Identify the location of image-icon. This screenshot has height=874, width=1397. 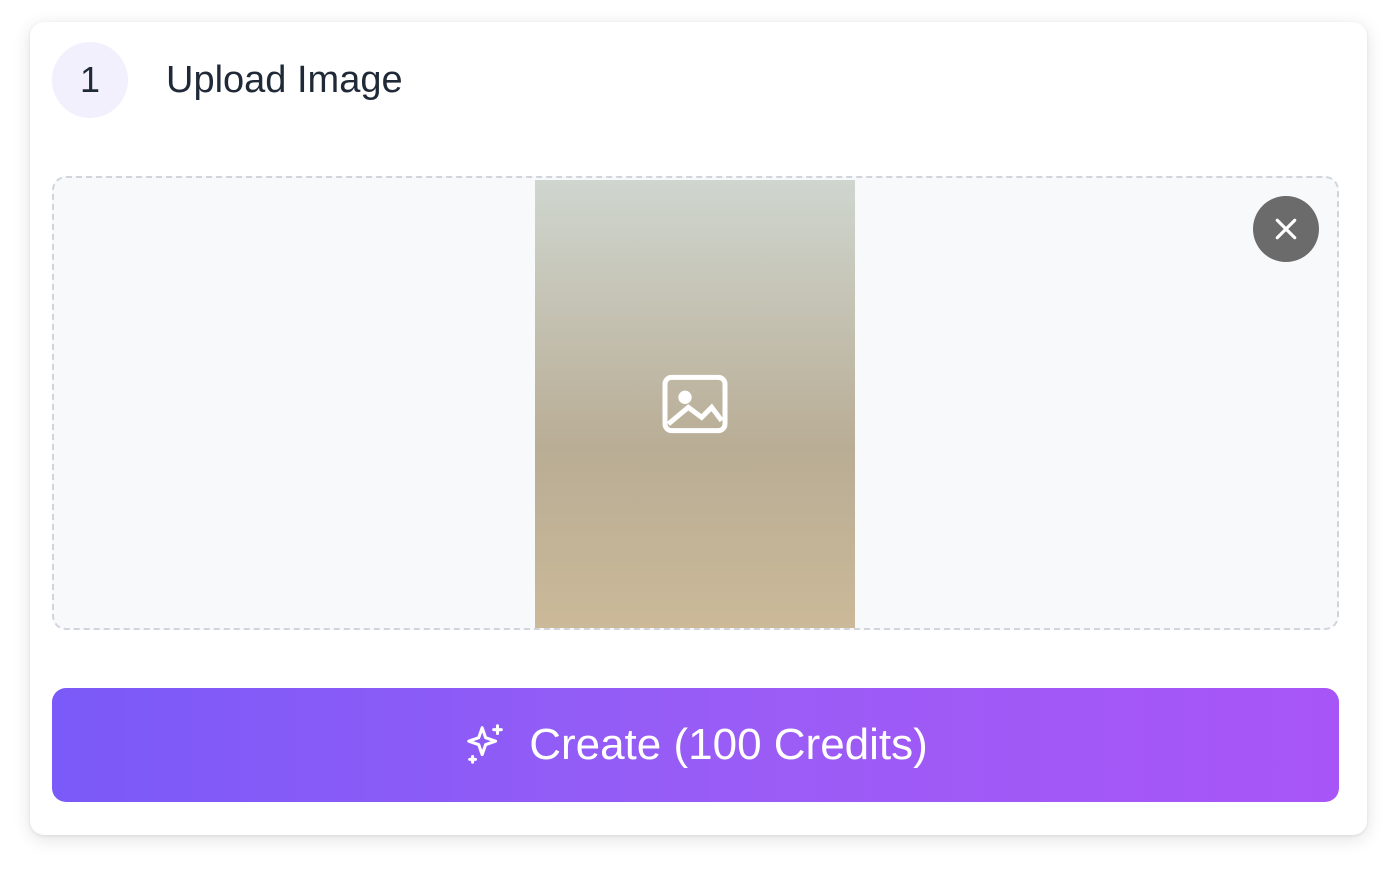
(695, 404).